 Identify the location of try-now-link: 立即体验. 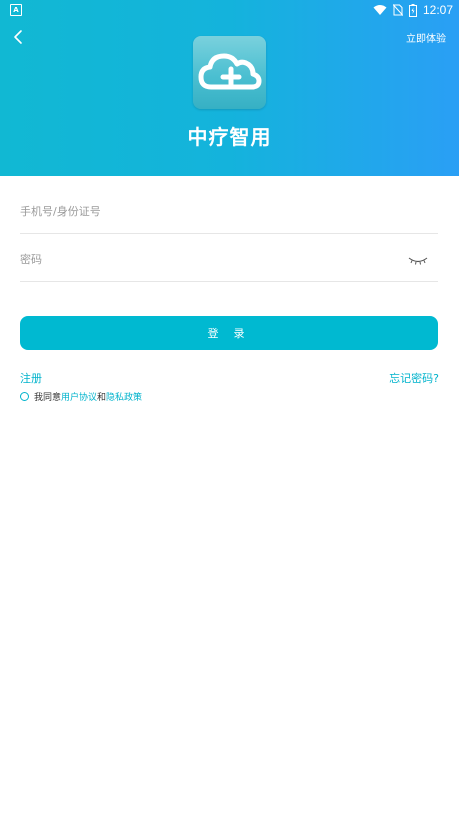
(426, 37).